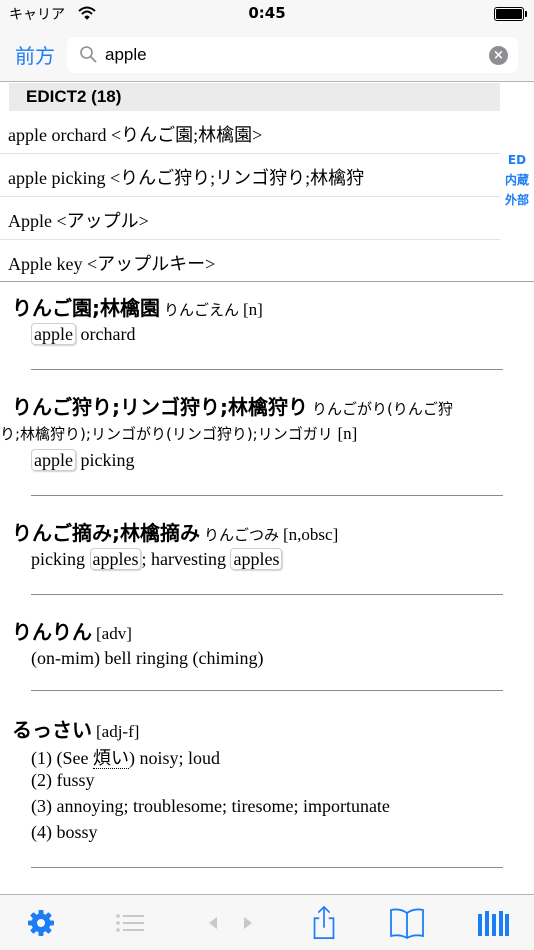  I want to click on battery-icon, so click(510, 14).